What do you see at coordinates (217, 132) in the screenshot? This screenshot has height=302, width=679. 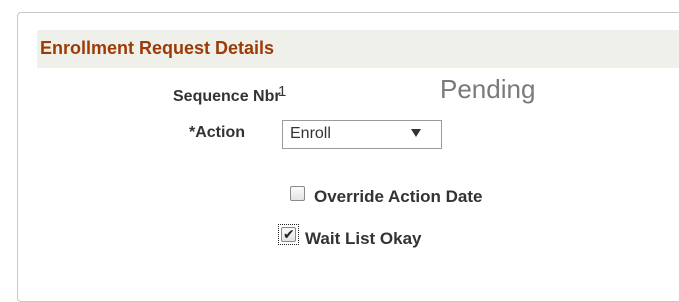 I see `action-label: *Action` at bounding box center [217, 132].